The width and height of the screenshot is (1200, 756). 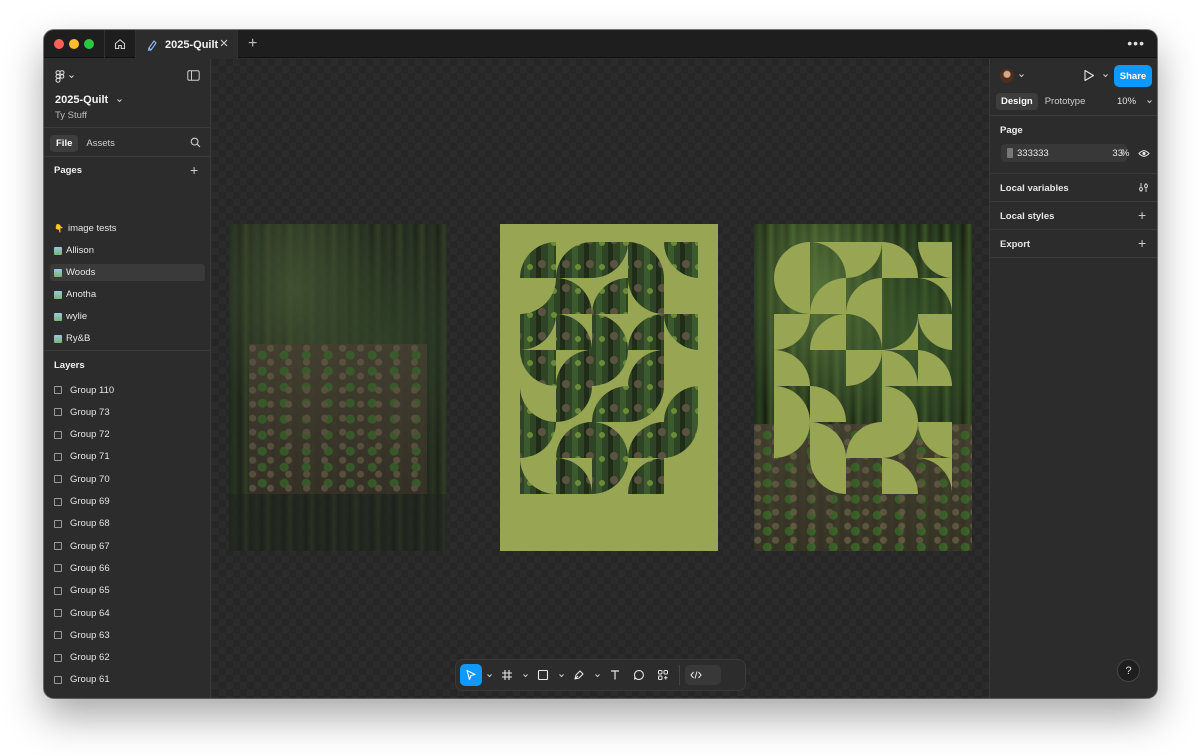 I want to click on shape-tool-menu, so click(x=561, y=675).